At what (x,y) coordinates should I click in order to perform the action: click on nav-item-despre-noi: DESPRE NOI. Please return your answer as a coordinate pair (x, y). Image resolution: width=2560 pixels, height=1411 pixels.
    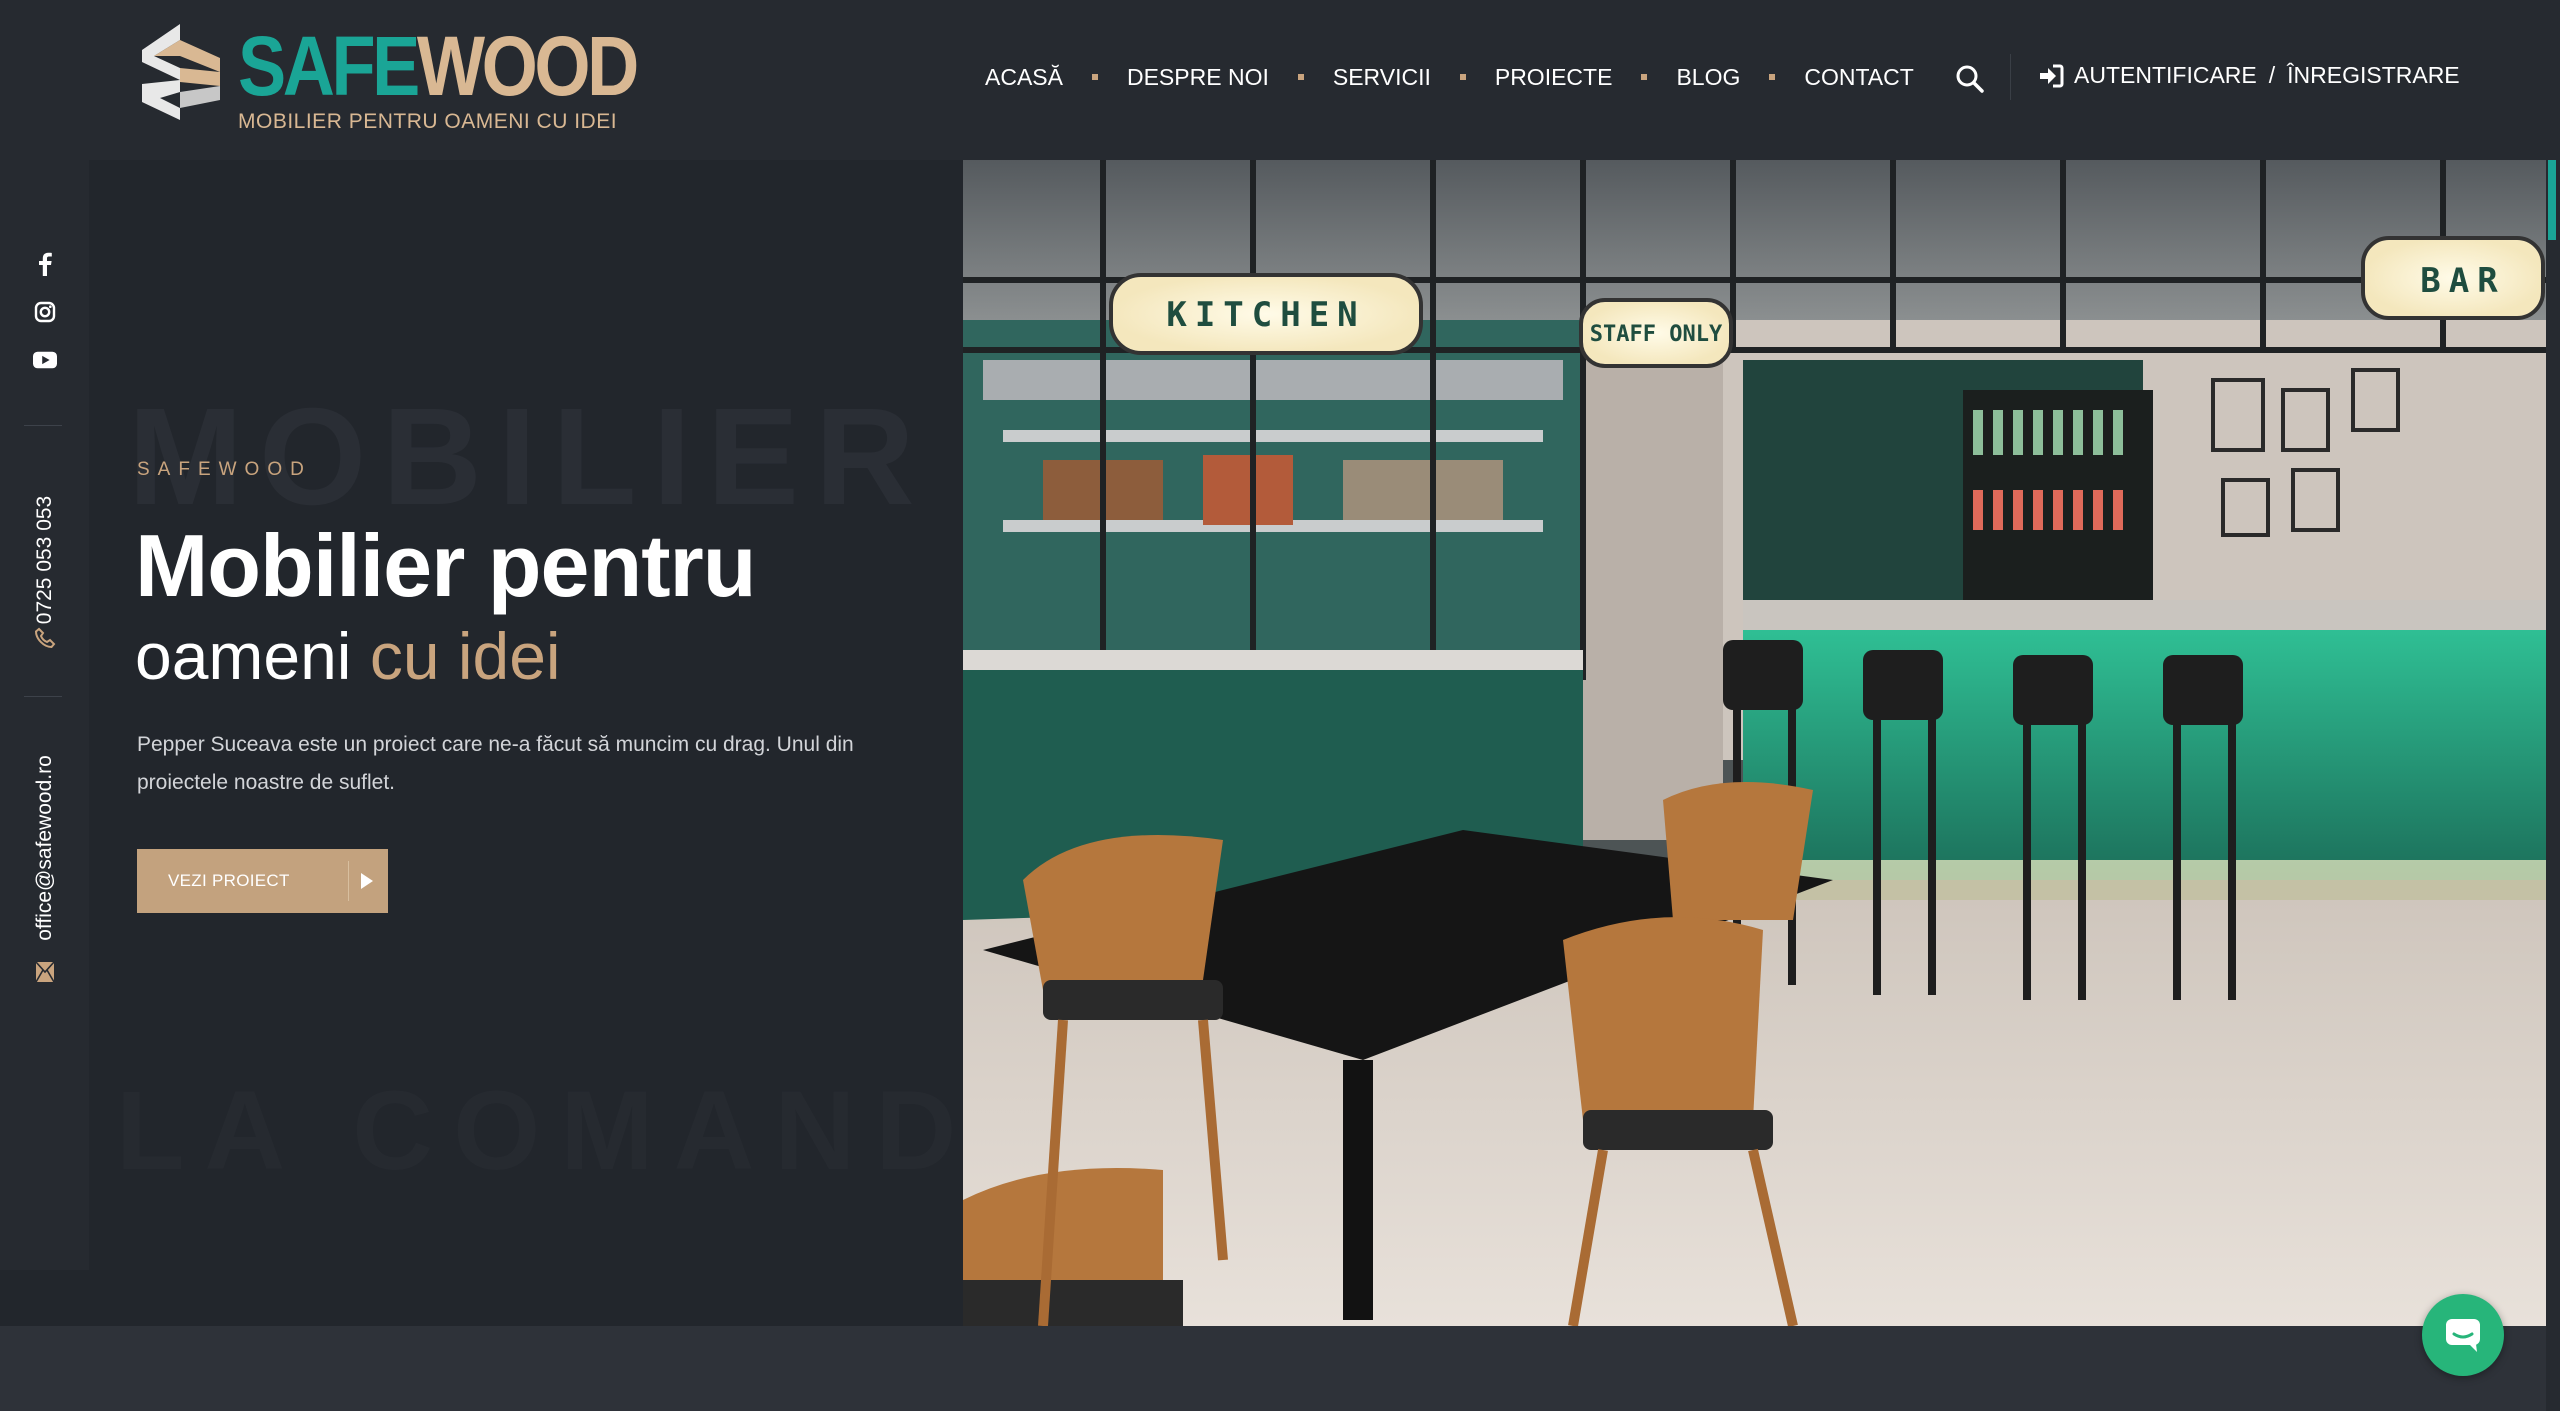
    Looking at the image, I should click on (1198, 77).